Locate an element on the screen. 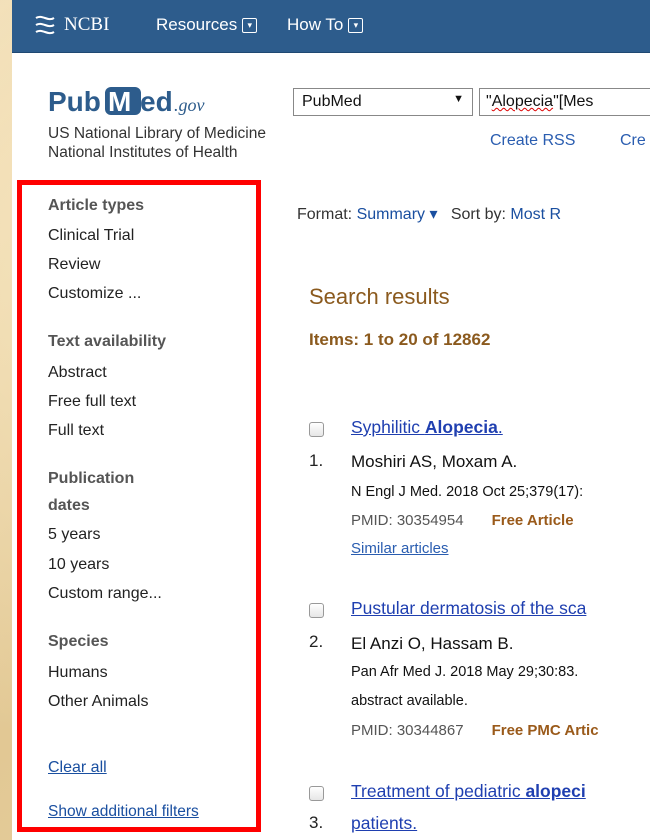  result-1-title-post: . is located at coordinates (500, 427).